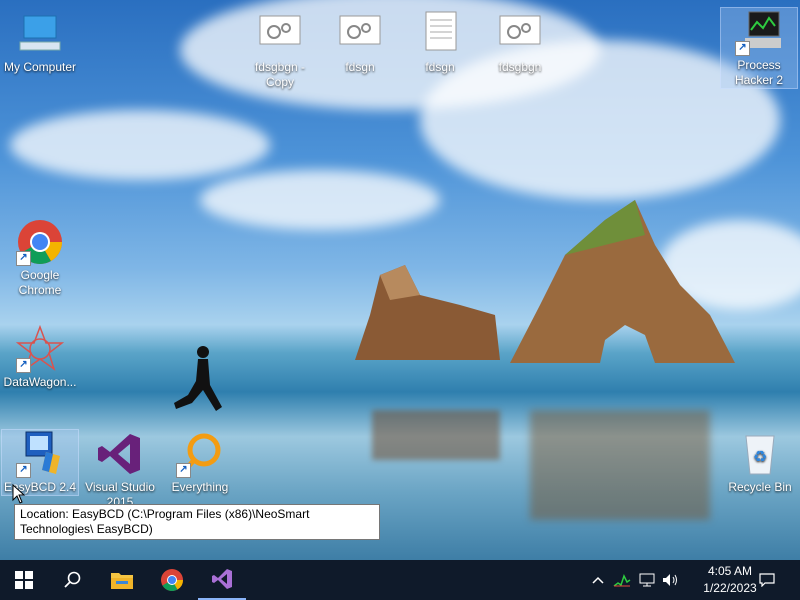 Image resolution: width=800 pixels, height=600 pixels. Describe the element at coordinates (730, 588) in the screenshot. I see `clock-date: 1/22/2023` at that location.